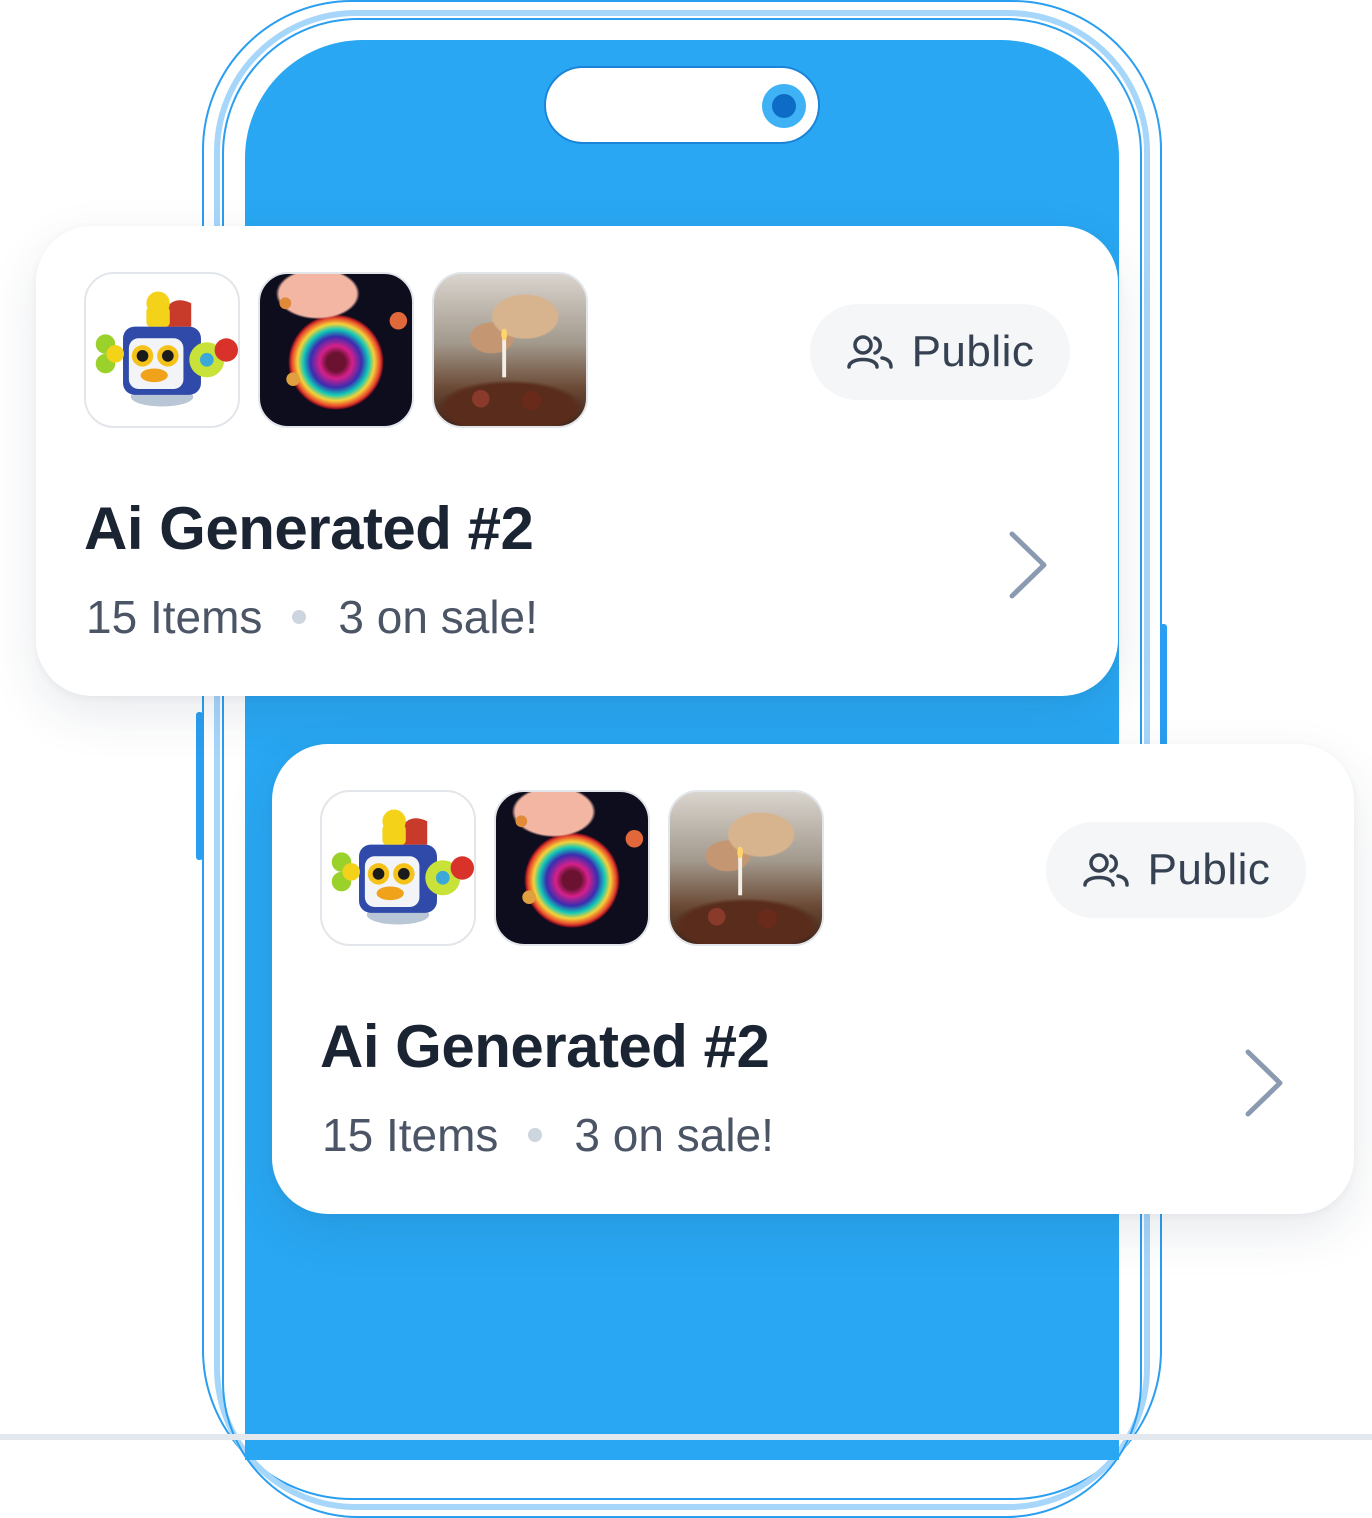 The image size is (1372, 1518). What do you see at coordinates (682, 105) in the screenshot?
I see `dynamic-island` at bounding box center [682, 105].